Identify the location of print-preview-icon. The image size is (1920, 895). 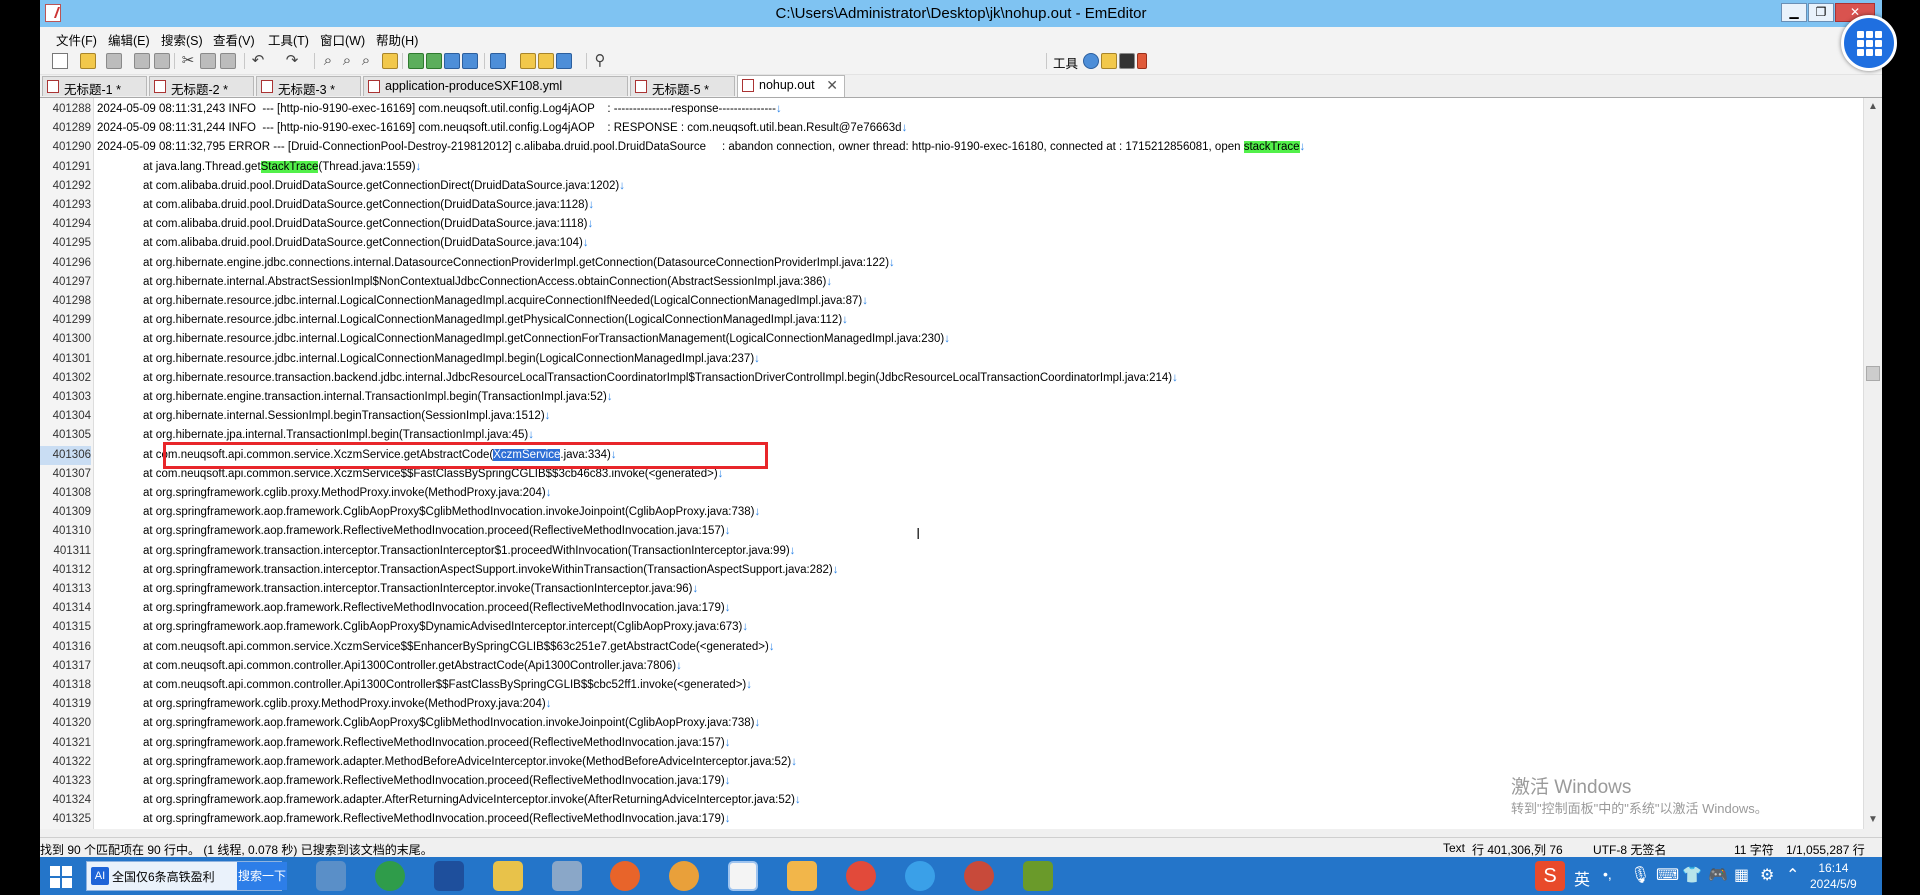
(162, 61).